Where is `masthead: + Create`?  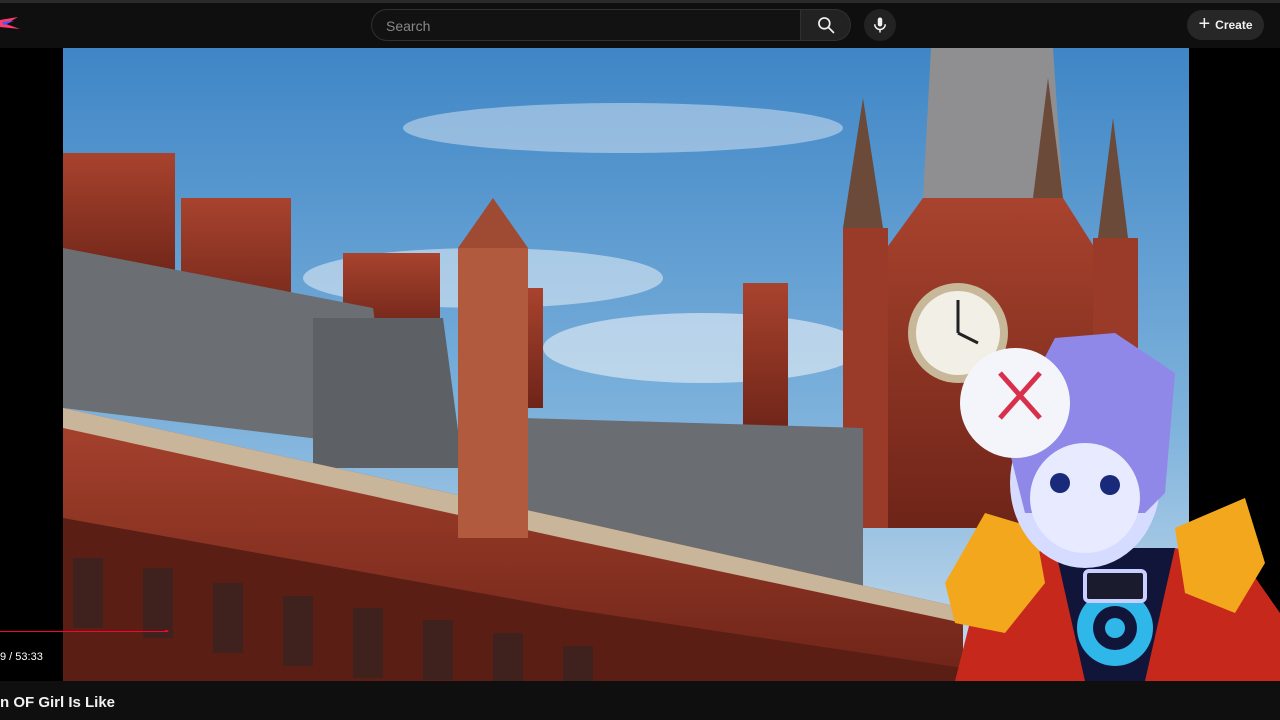
masthead: + Create is located at coordinates (640, 24).